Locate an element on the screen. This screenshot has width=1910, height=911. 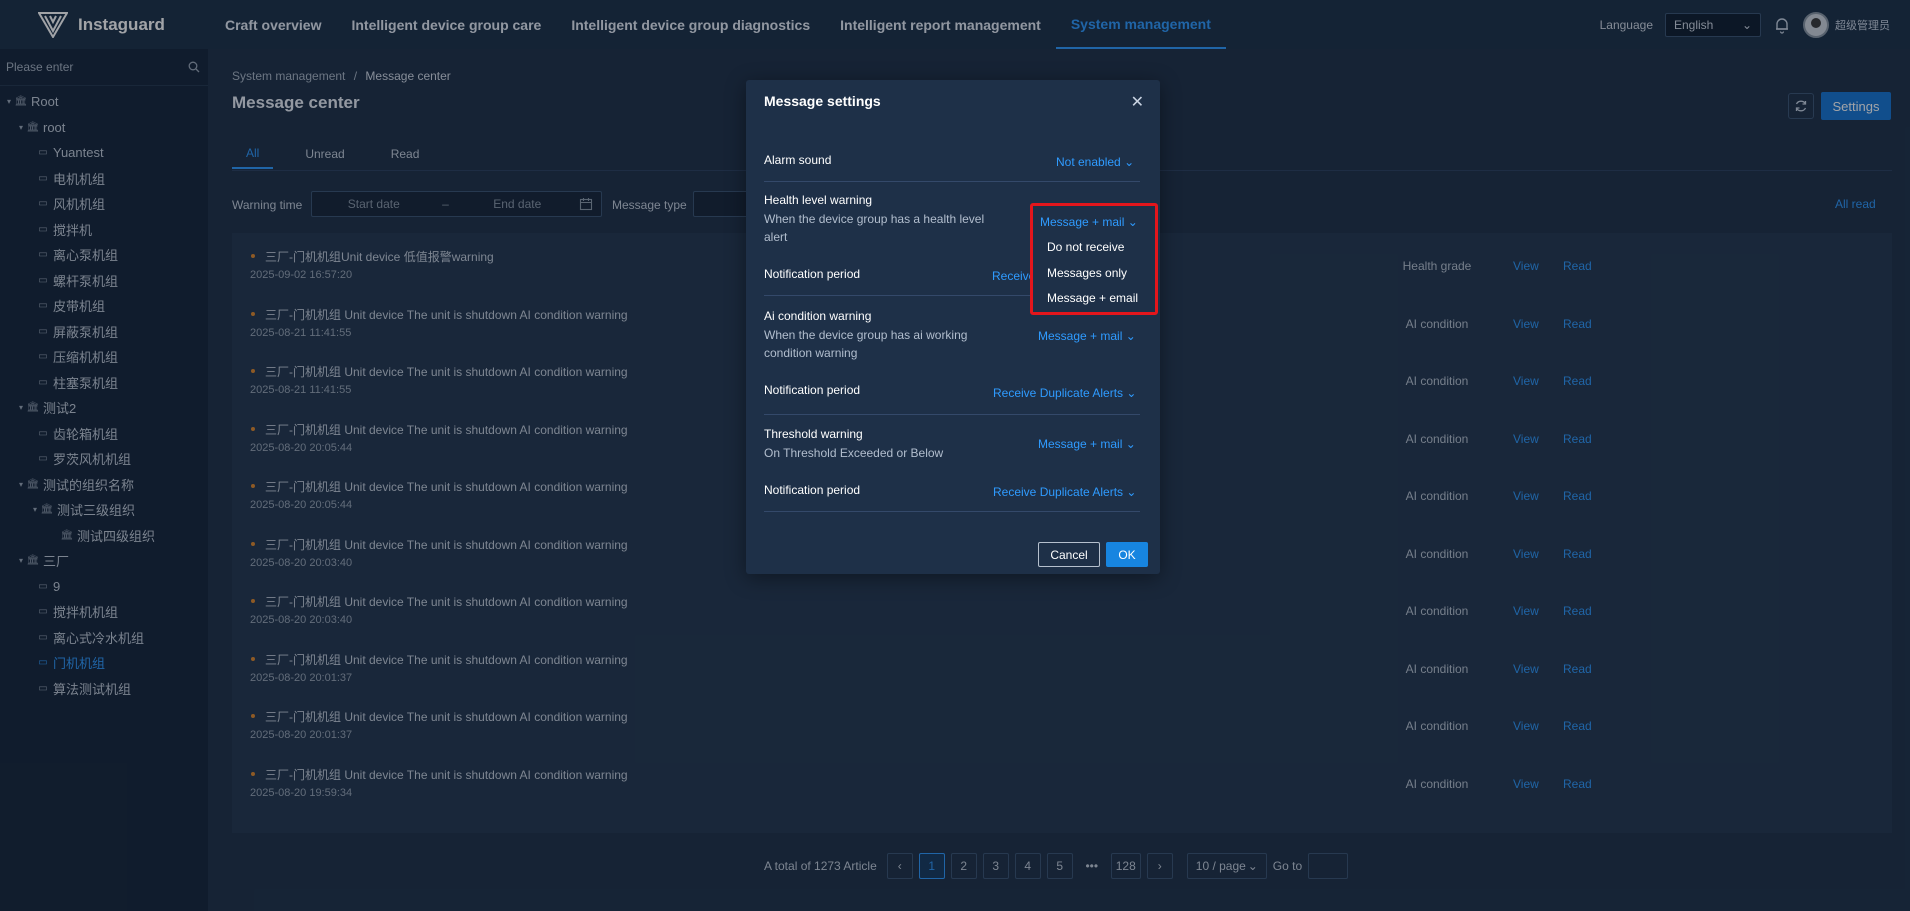
threshold-warning-value: Message + mail is located at coordinates (1080, 444).